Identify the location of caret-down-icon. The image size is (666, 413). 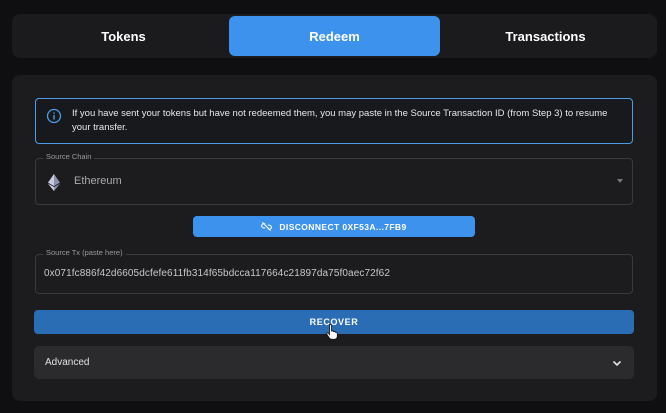
(620, 181).